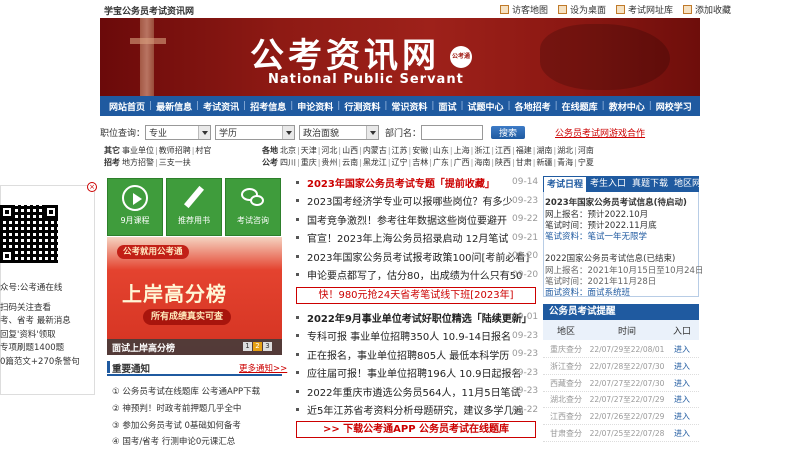 Image resolution: width=800 pixels, height=450 pixels. What do you see at coordinates (263, 368) in the screenshot?
I see `notice-more-link: 更多通知>>` at bounding box center [263, 368].